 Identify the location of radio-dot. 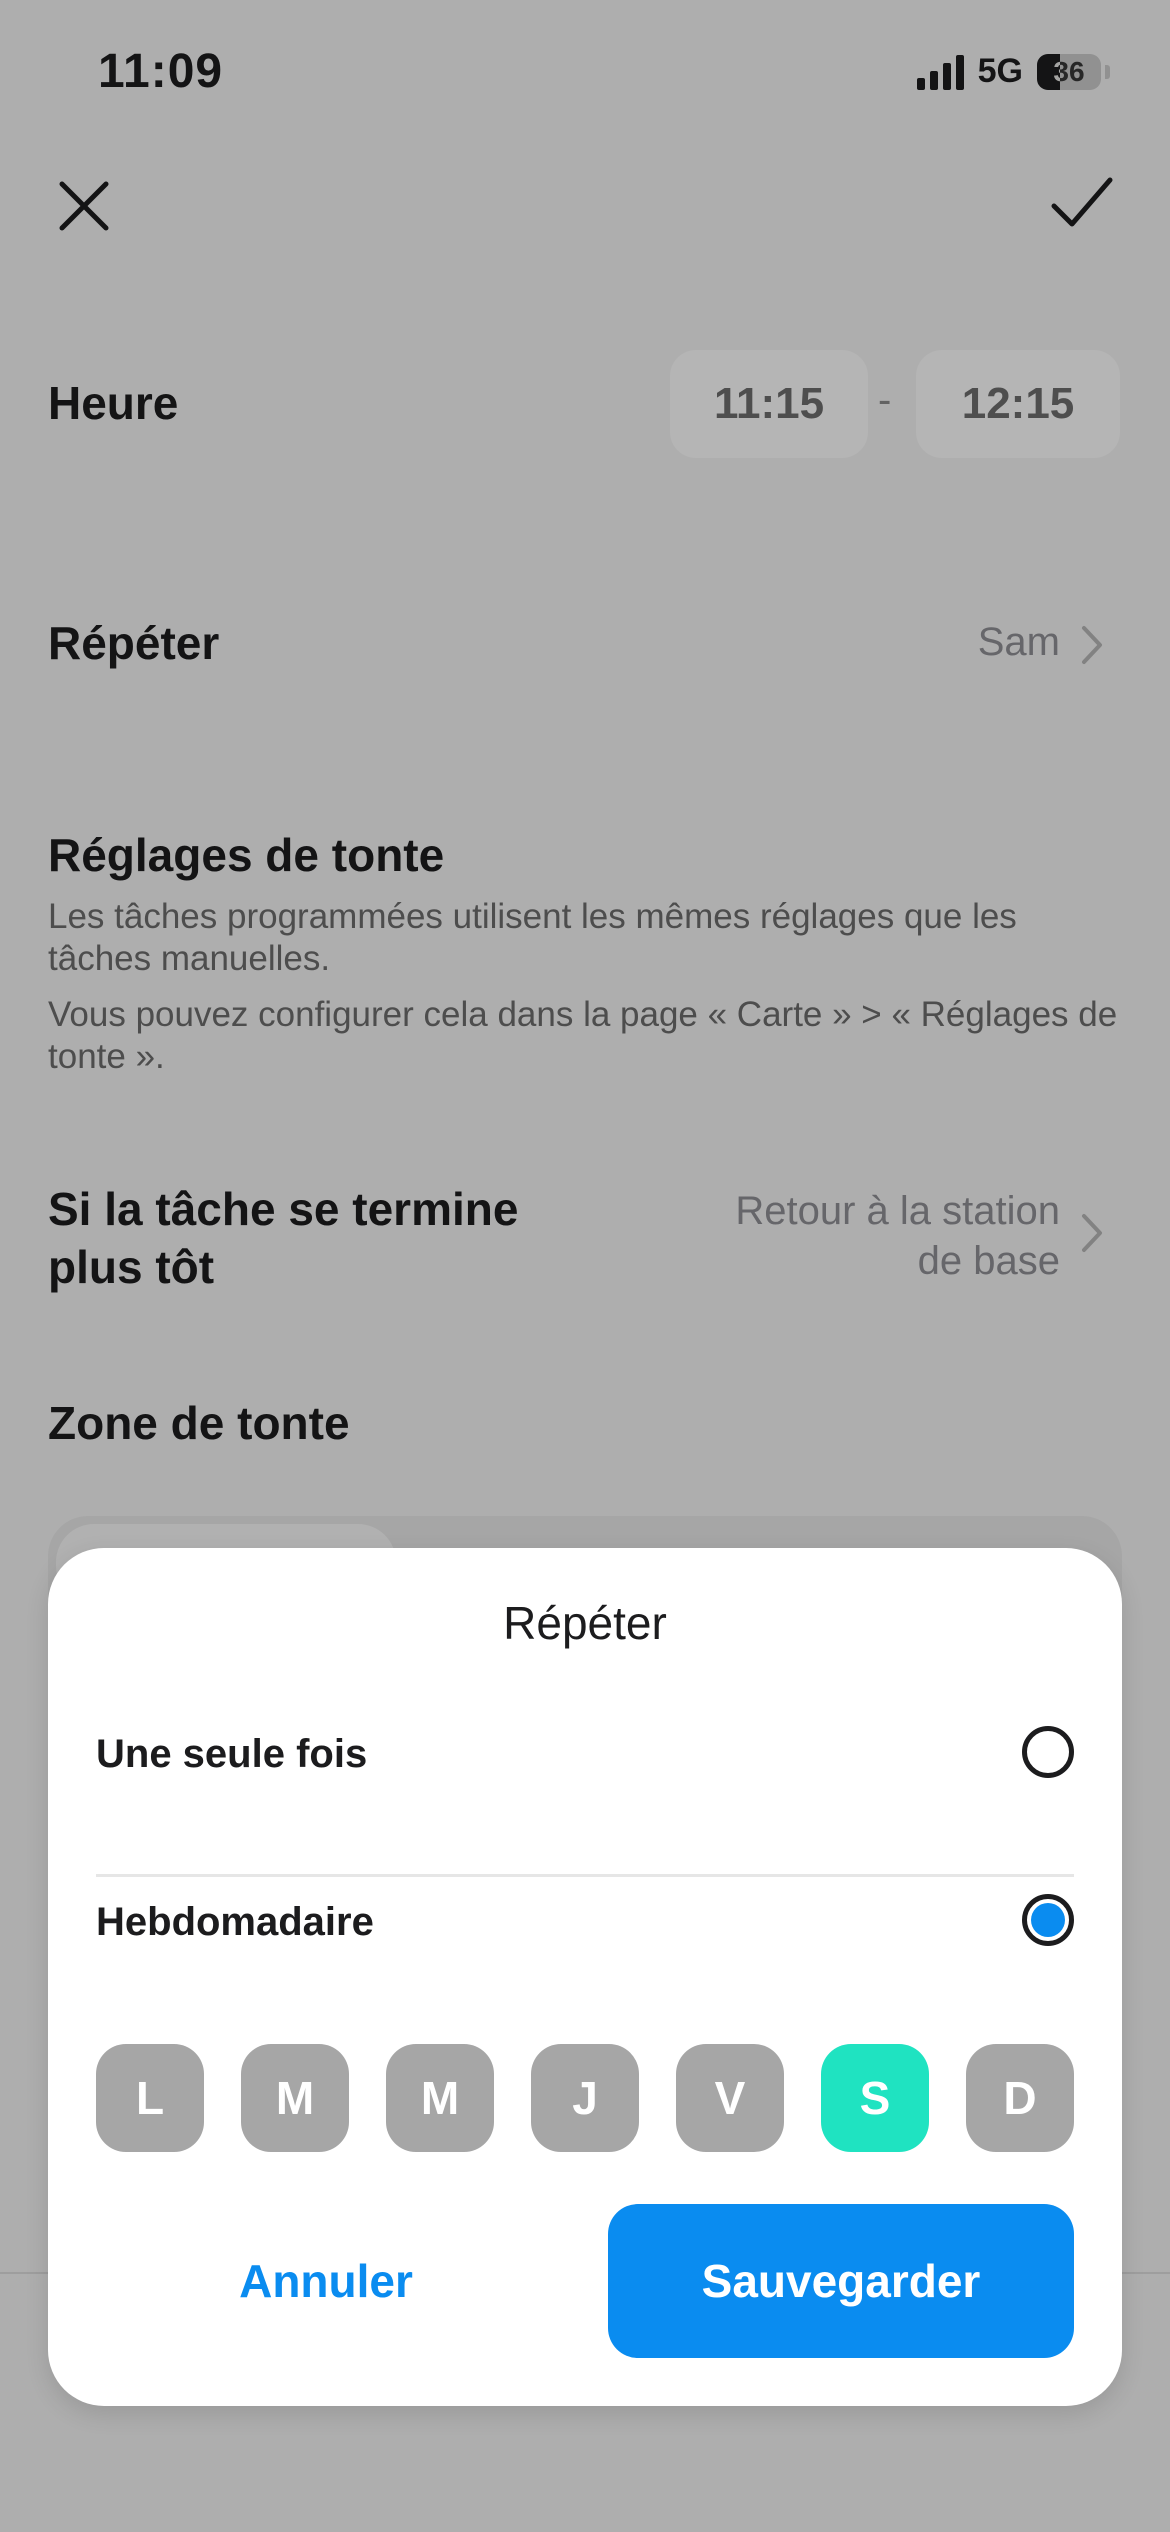
(1048, 1920).